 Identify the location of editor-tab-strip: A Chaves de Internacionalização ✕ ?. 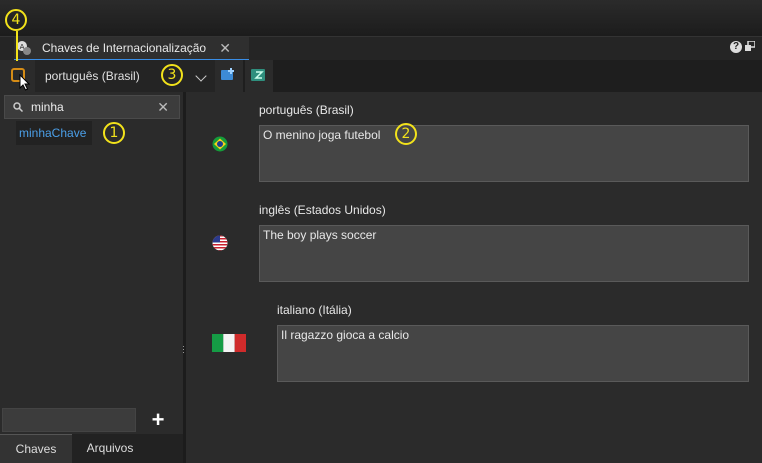
(381, 48).